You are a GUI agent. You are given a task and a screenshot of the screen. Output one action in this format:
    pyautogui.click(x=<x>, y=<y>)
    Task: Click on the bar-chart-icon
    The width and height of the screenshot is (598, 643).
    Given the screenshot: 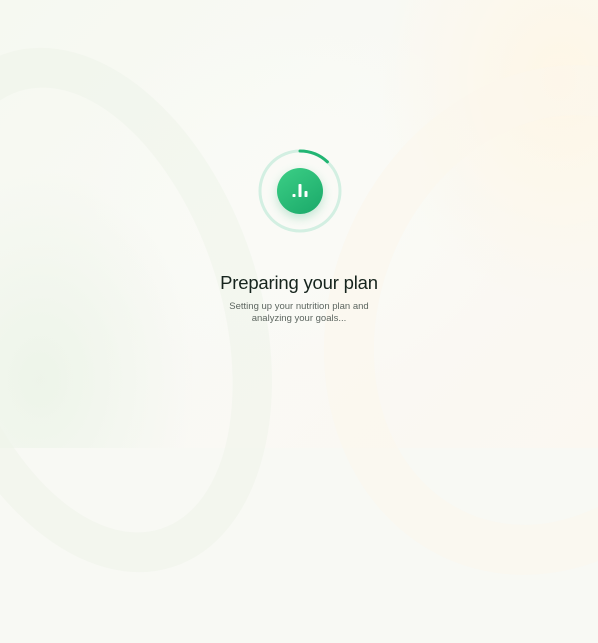 What is the action you would take?
    pyautogui.click(x=300, y=190)
    